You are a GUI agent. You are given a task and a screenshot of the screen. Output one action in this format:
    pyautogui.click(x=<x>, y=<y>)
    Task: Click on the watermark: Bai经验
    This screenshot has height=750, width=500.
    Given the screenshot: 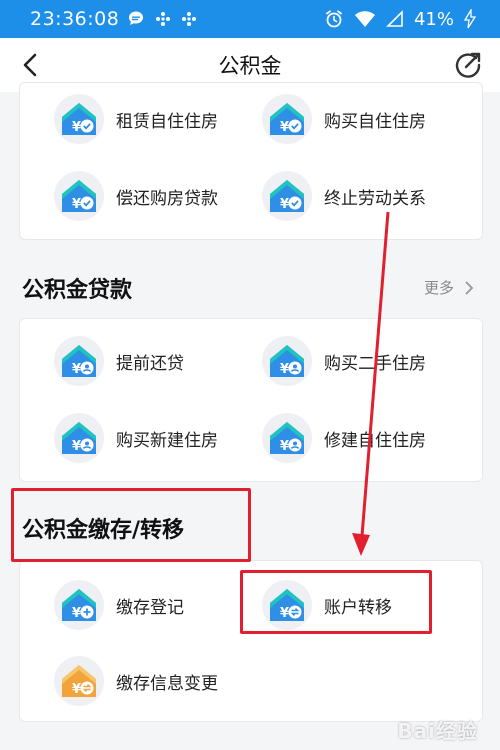 What is the action you would take?
    pyautogui.click(x=437, y=731)
    